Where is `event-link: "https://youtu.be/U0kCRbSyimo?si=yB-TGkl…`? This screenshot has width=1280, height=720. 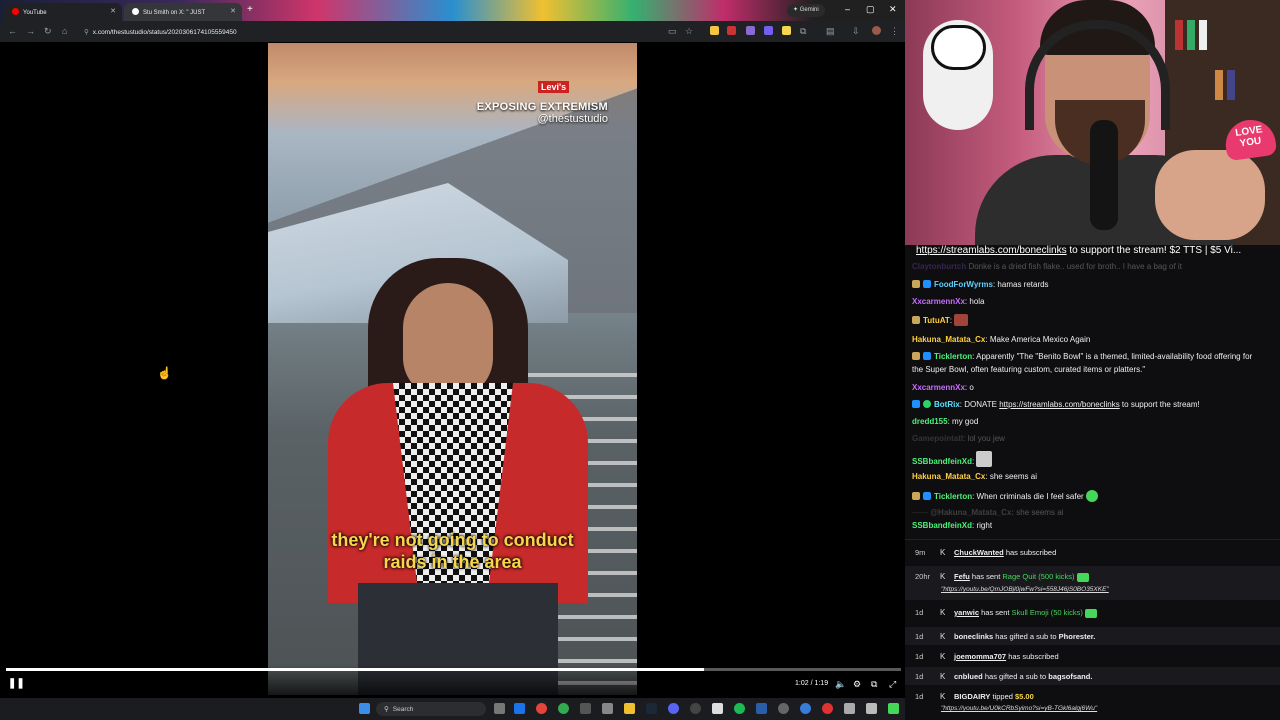
event-link: "https://youtu.be/U0kCRbSyimo?si=yB-TGkl… is located at coordinates (1019, 708).